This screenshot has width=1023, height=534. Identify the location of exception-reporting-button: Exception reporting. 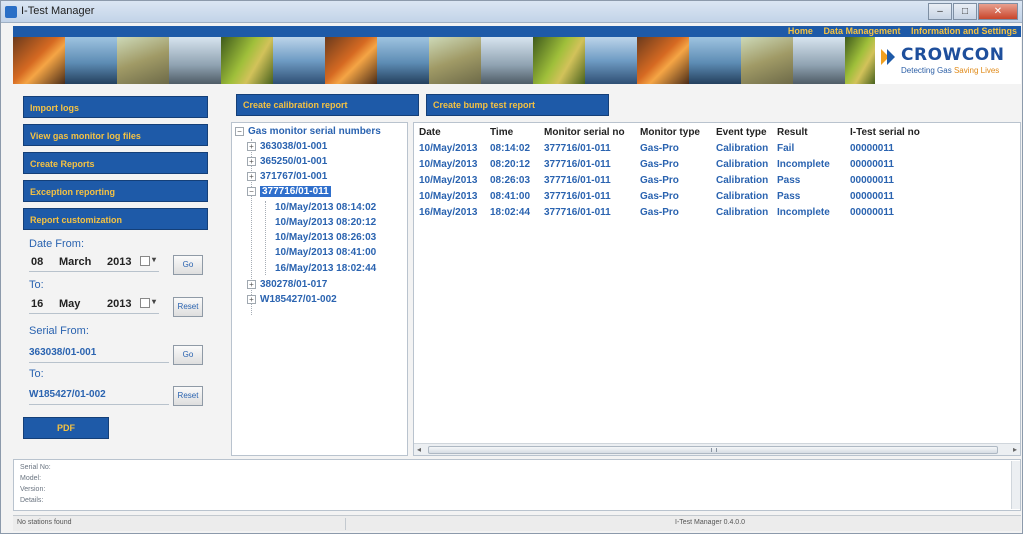
(115, 191).